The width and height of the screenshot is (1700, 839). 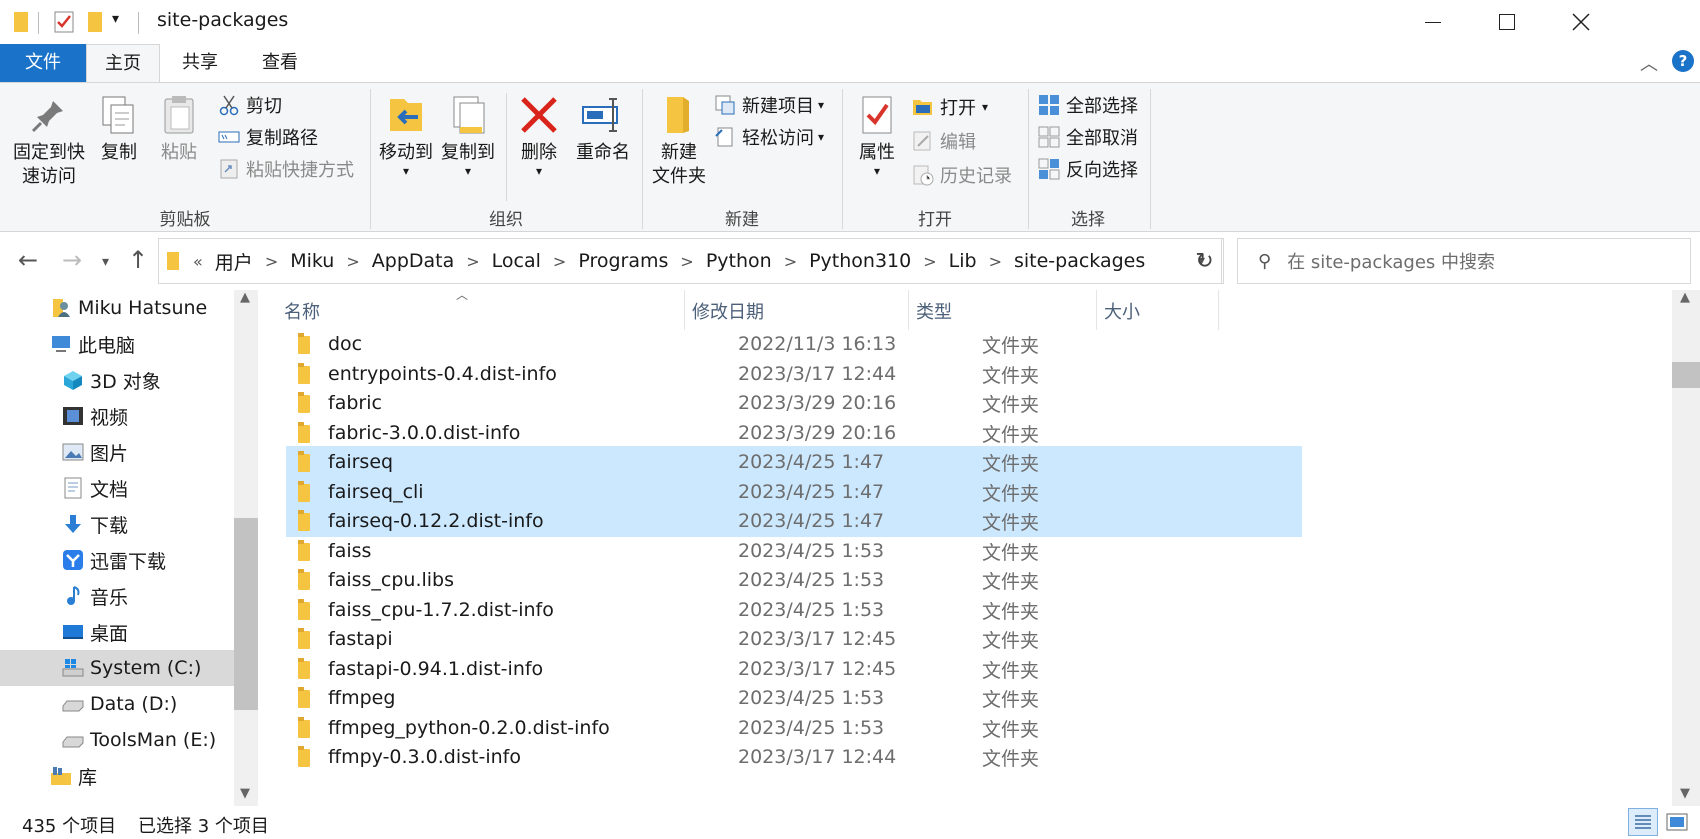 What do you see at coordinates (250, 105) in the screenshot?
I see `cut-button: 剪切` at bounding box center [250, 105].